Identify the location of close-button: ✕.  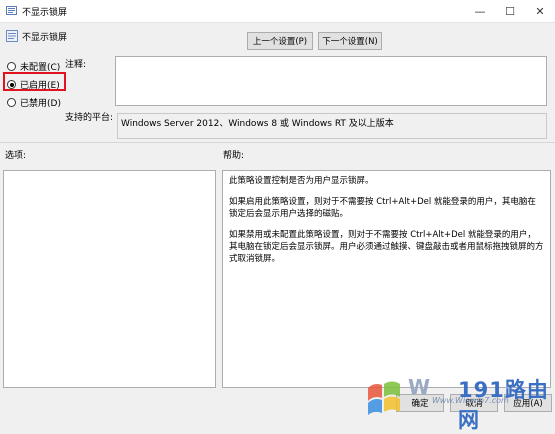
(540, 11).